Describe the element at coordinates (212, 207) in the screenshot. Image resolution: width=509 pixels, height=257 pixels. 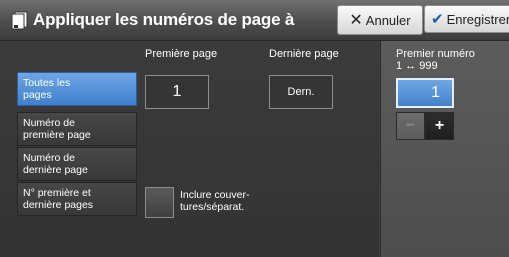
I see `include-covers-line2: tures/séparat.` at that location.